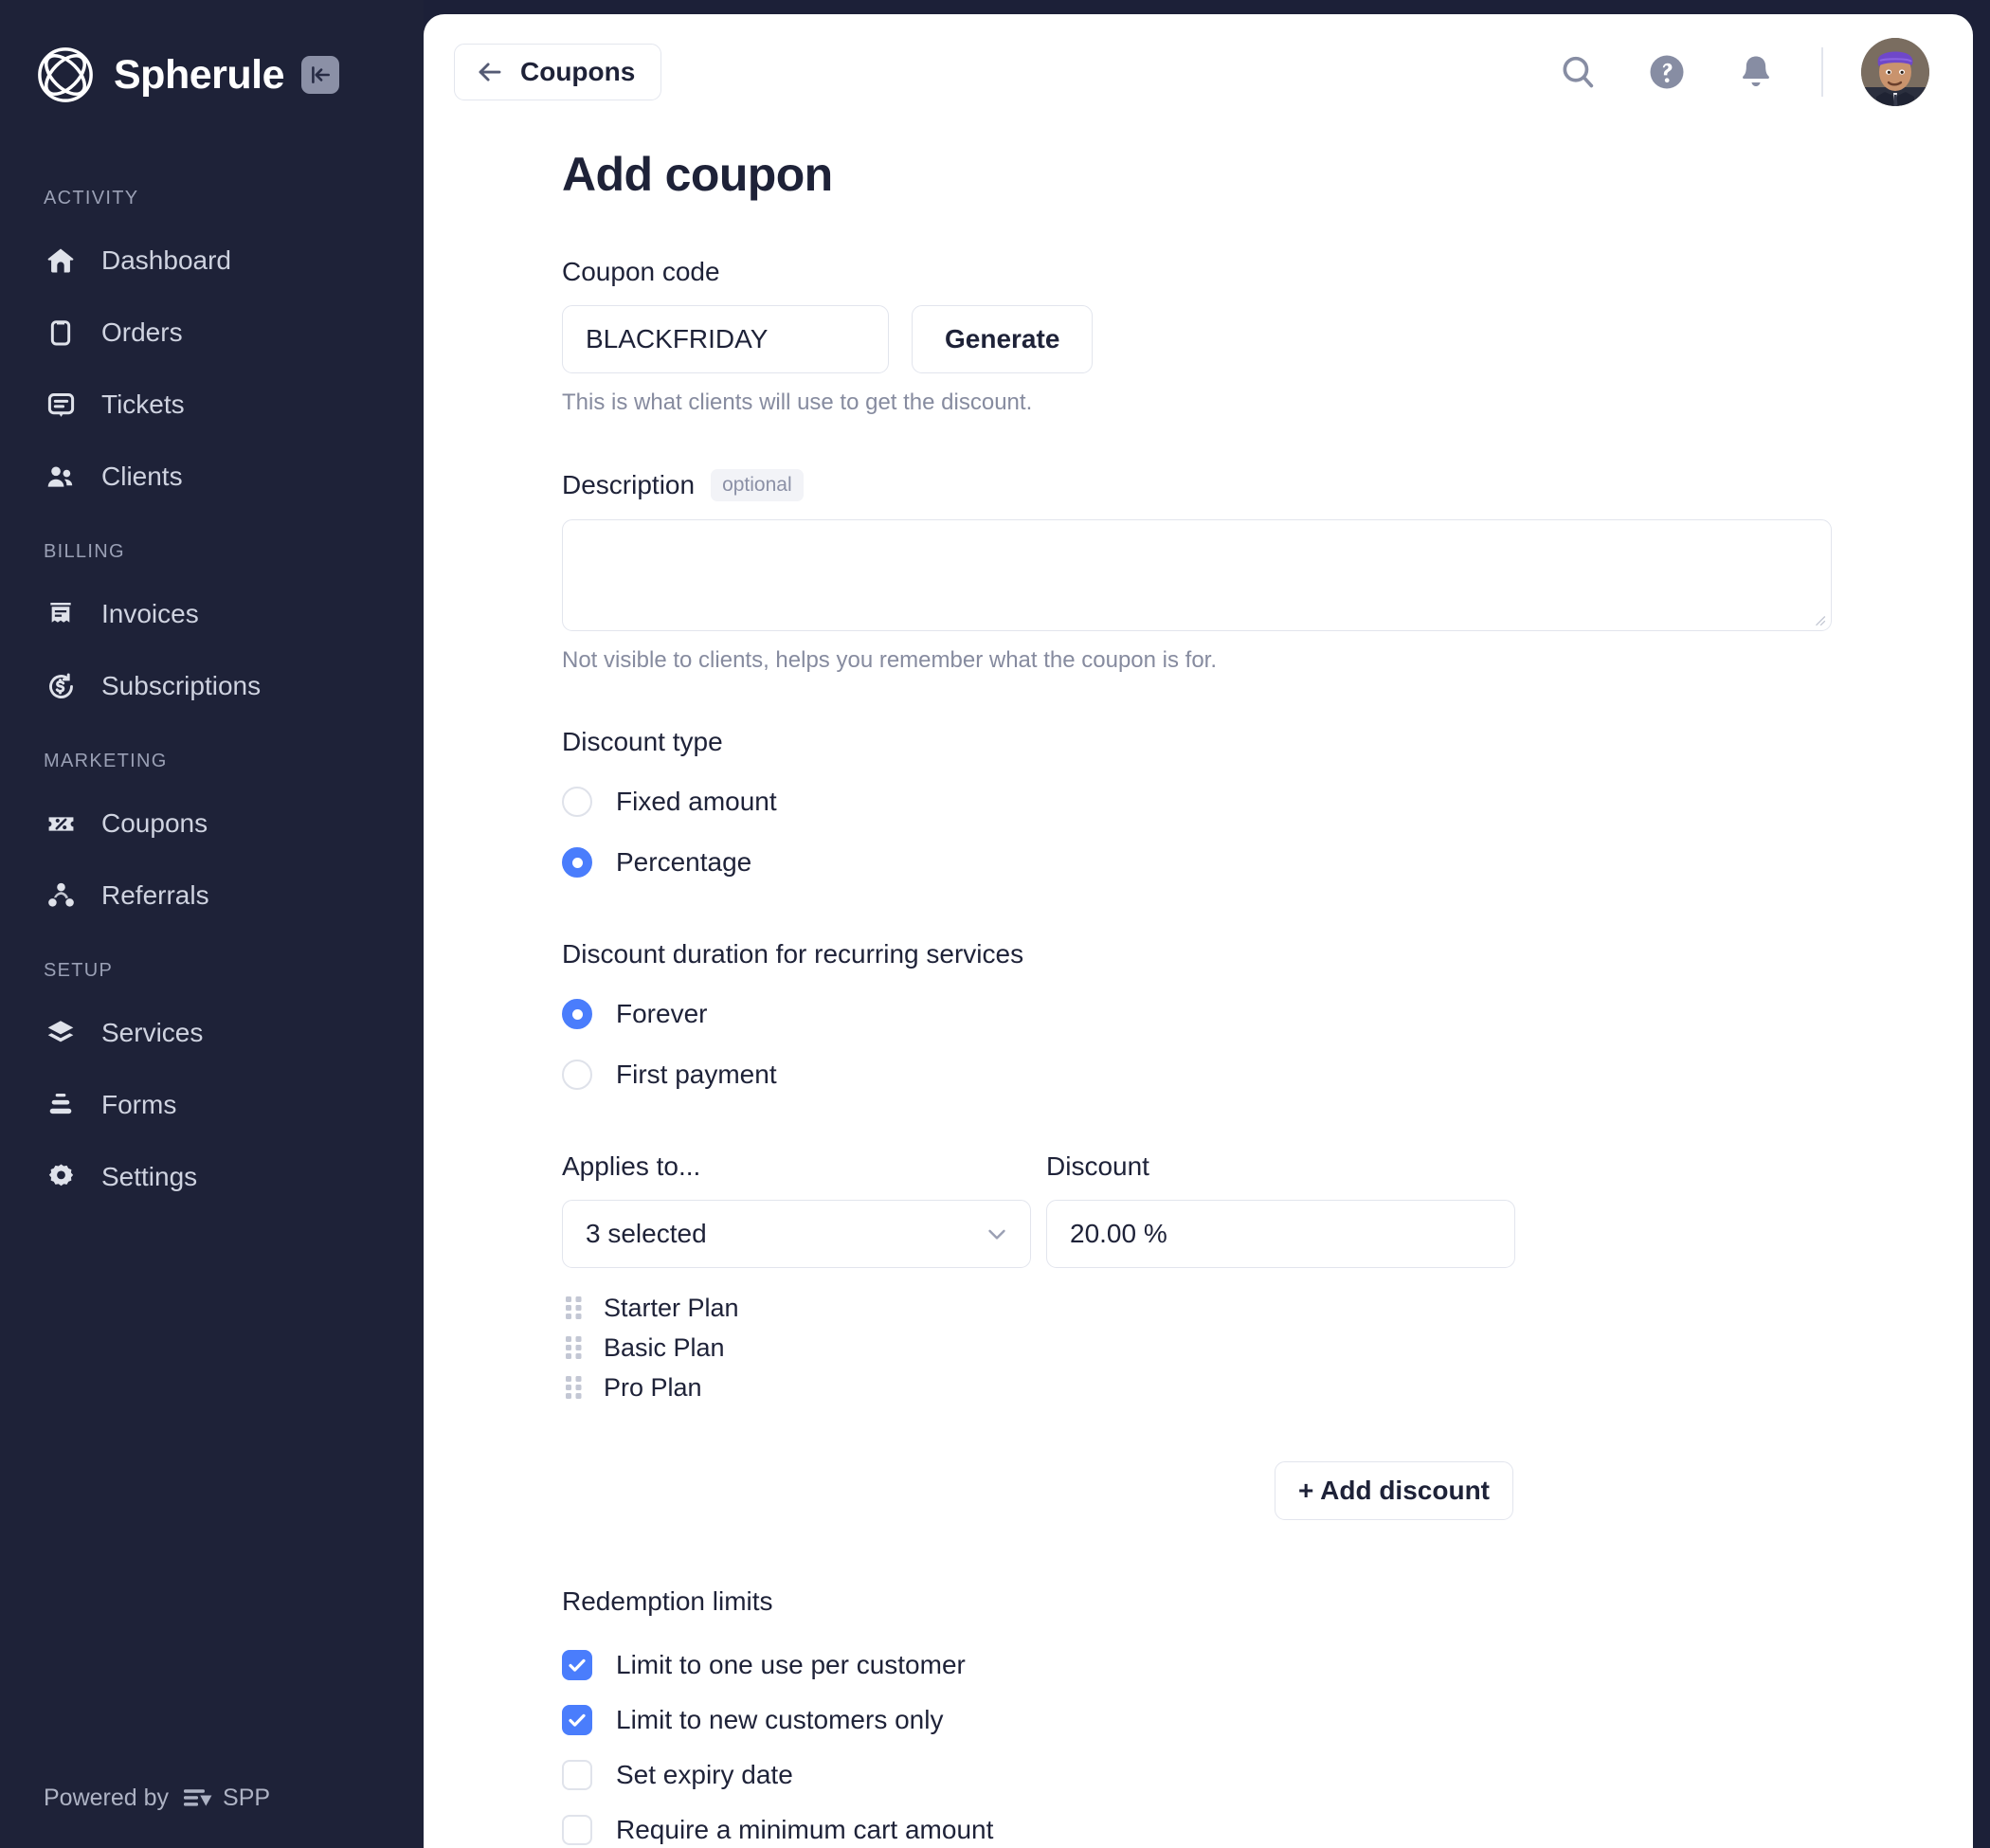  What do you see at coordinates (1003, 339) in the screenshot?
I see `generate-button: Generate` at bounding box center [1003, 339].